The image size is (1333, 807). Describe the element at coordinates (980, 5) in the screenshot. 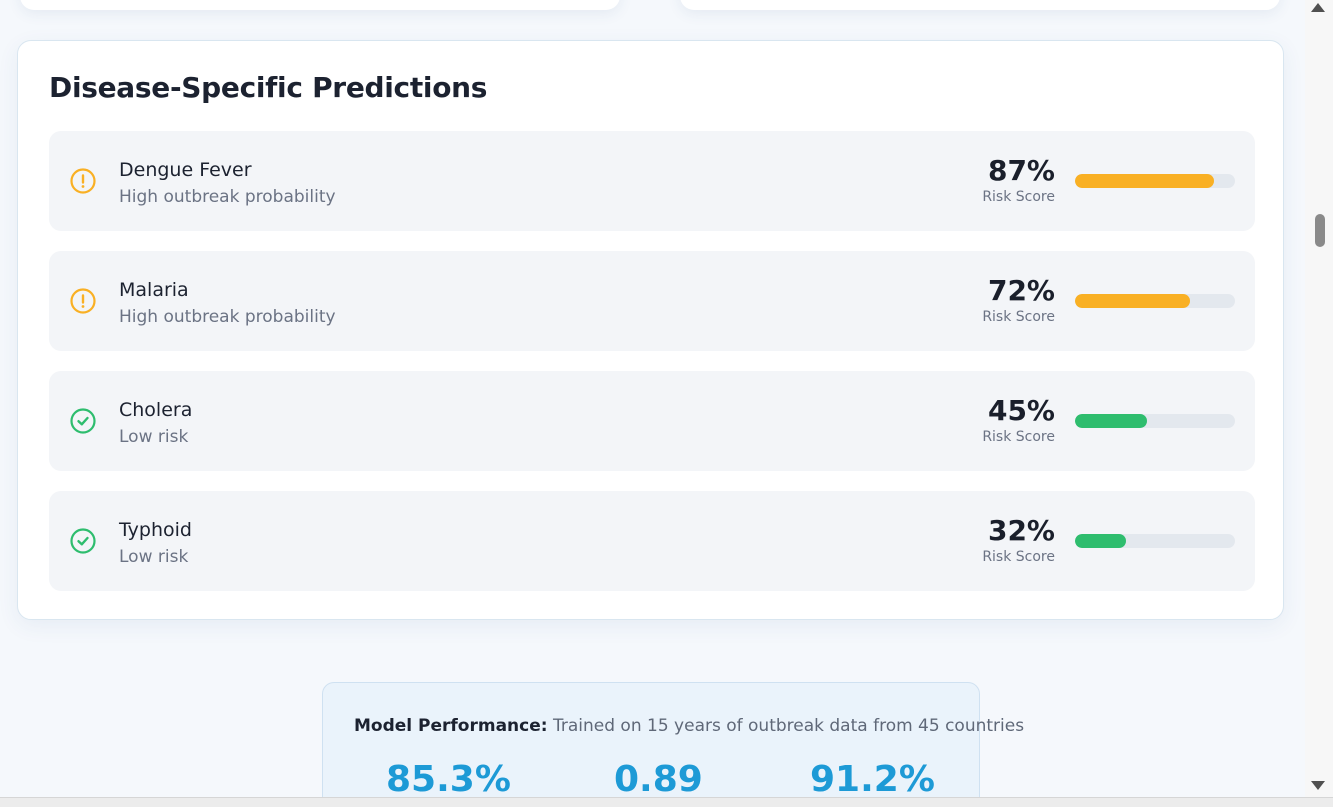

I see `summary-card-right` at that location.